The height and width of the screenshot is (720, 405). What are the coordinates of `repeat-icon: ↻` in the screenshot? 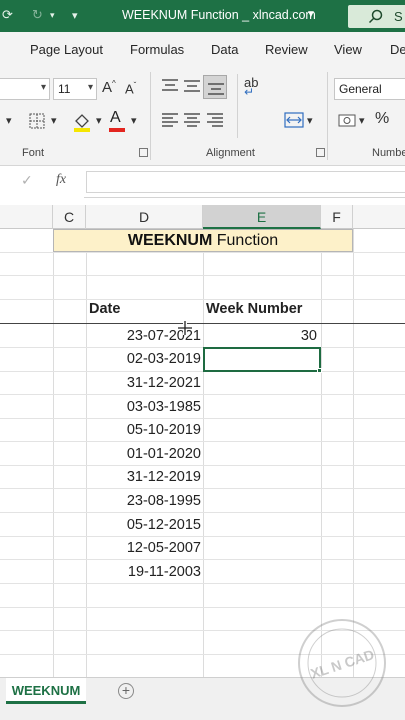 It's located at (37, 15).